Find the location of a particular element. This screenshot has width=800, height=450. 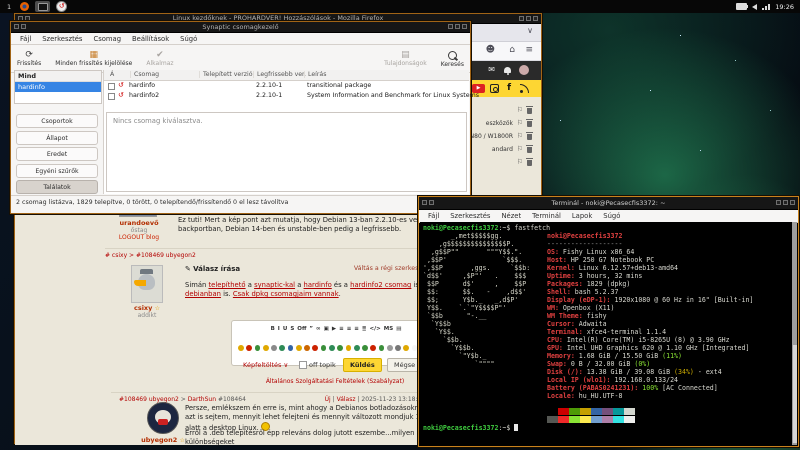

tab-overflow-icon: ∨ is located at coordinates (530, 30).